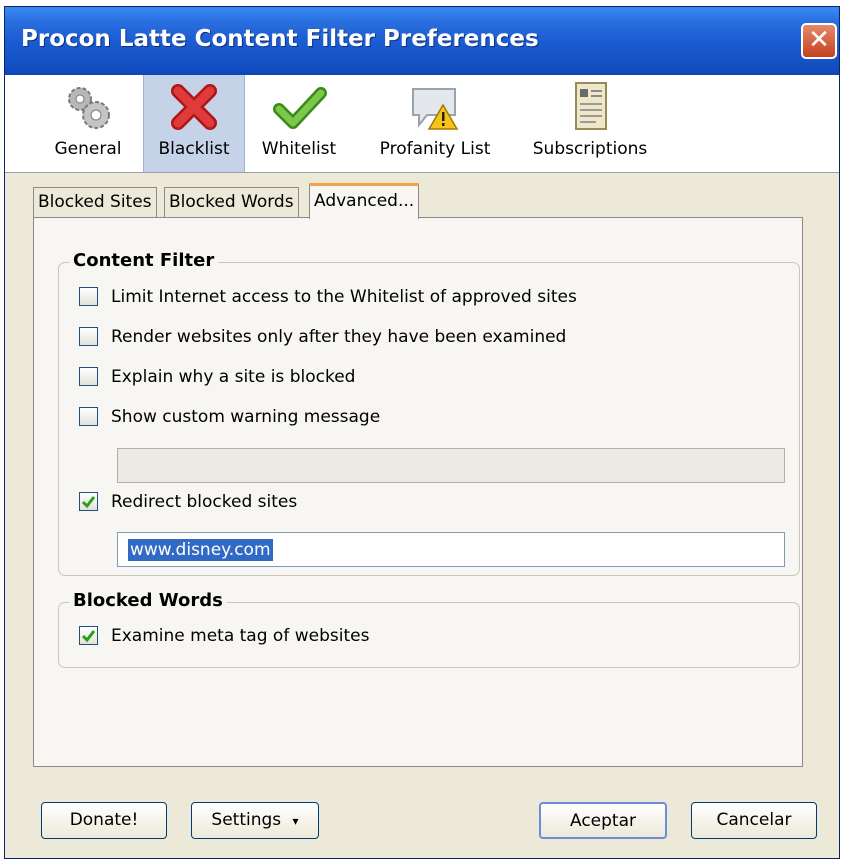  I want to click on tab-blocked-sites: Blocked Sites, so click(95, 202).